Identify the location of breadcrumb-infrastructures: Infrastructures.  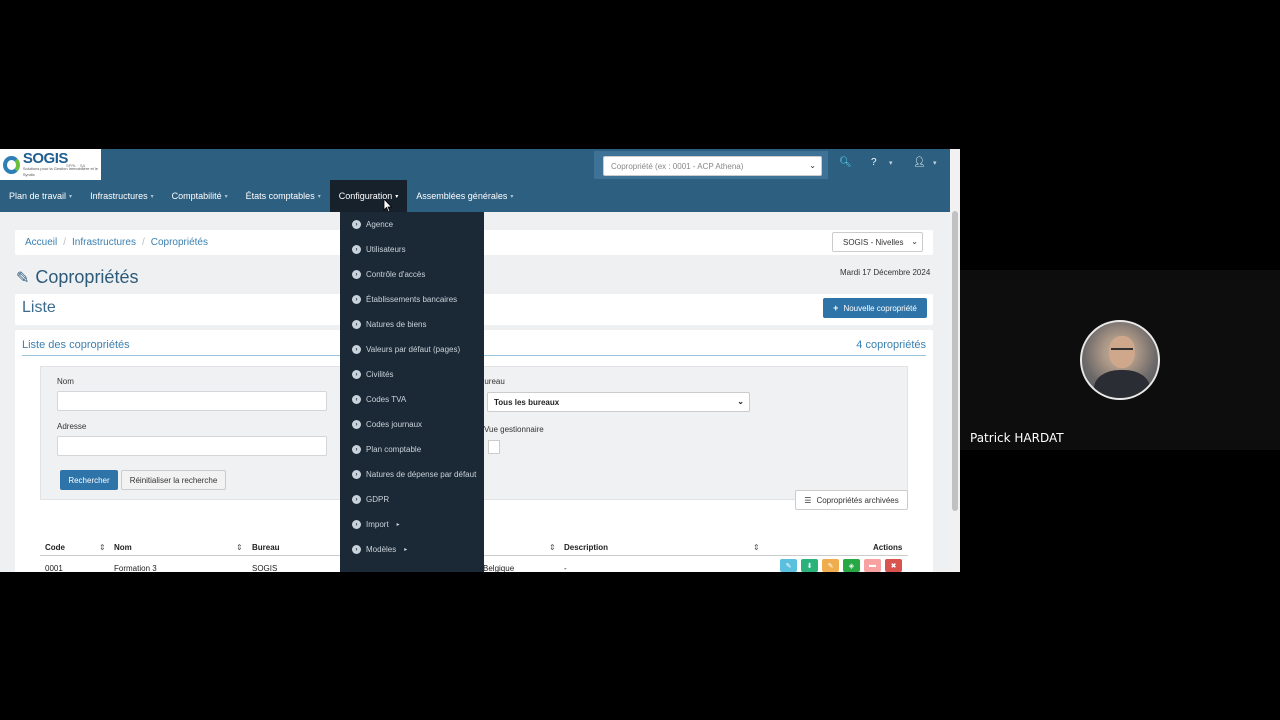
(104, 242).